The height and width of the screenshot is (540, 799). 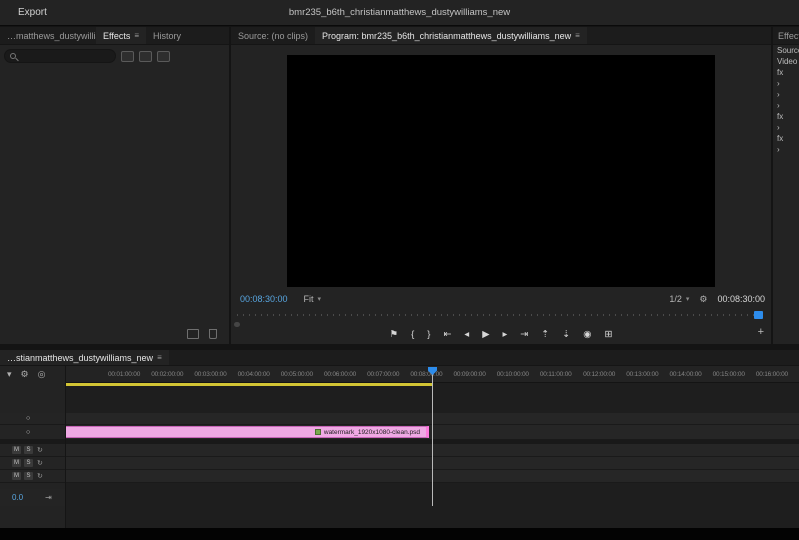 What do you see at coordinates (163, 56) in the screenshot?
I see `yuv-filter-icon` at bounding box center [163, 56].